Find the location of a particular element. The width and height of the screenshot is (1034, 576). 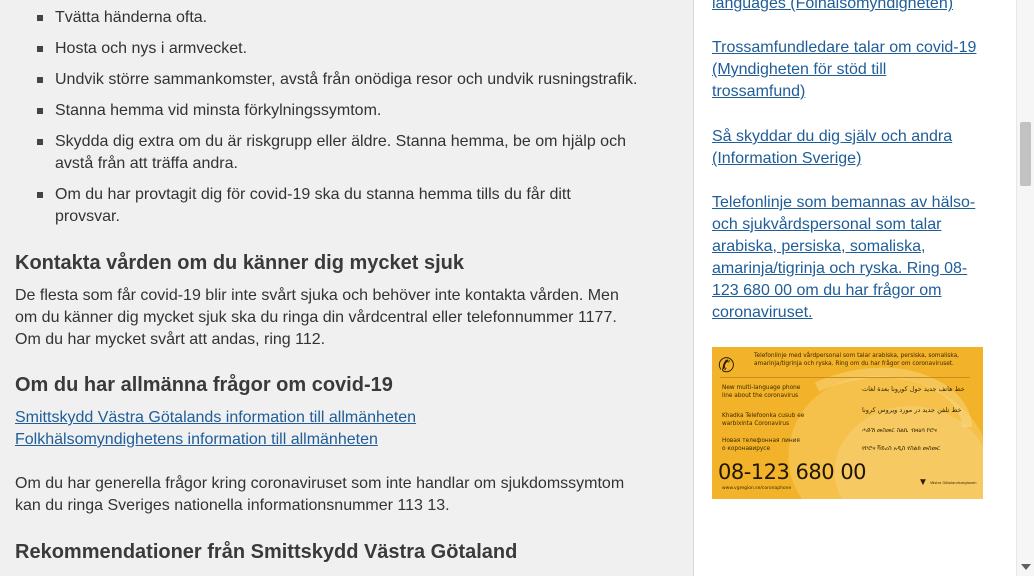

list-item: Tvätta händerna ofta. is located at coordinates (346, 18).